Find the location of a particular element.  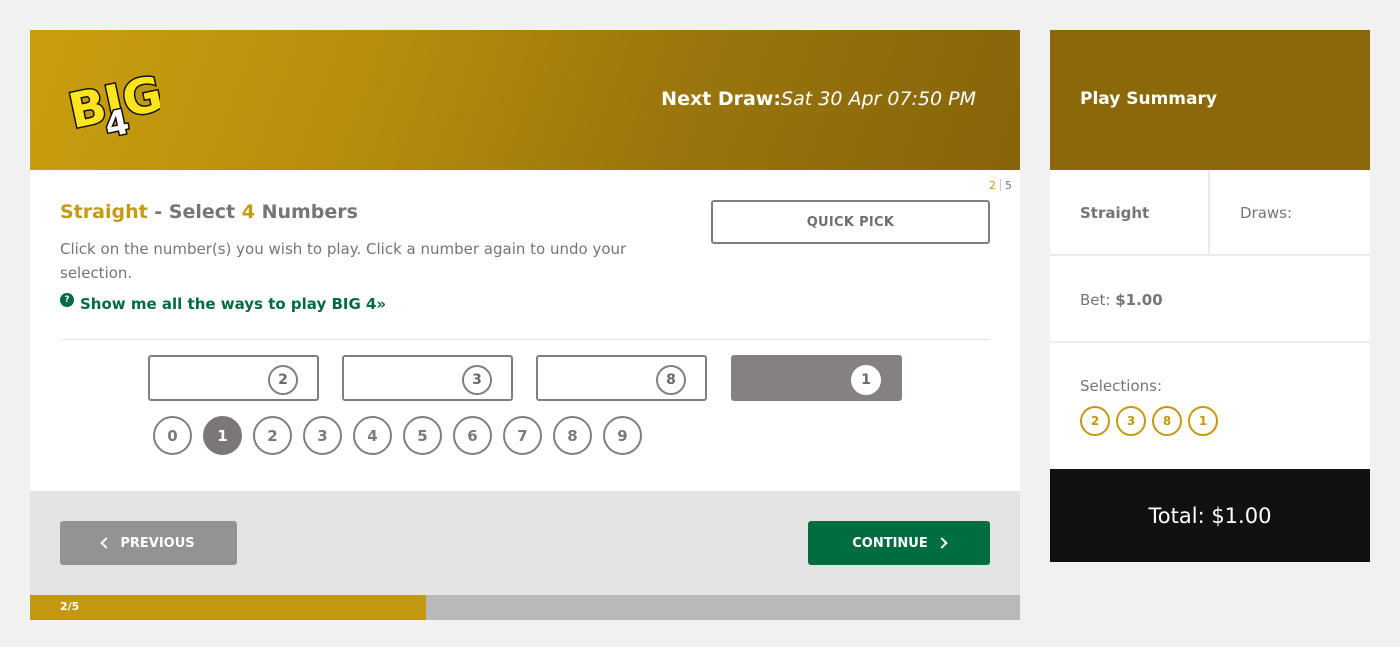

next-draw: Next Draw:Sat 30 Apr 07:50 PM is located at coordinates (818, 99).